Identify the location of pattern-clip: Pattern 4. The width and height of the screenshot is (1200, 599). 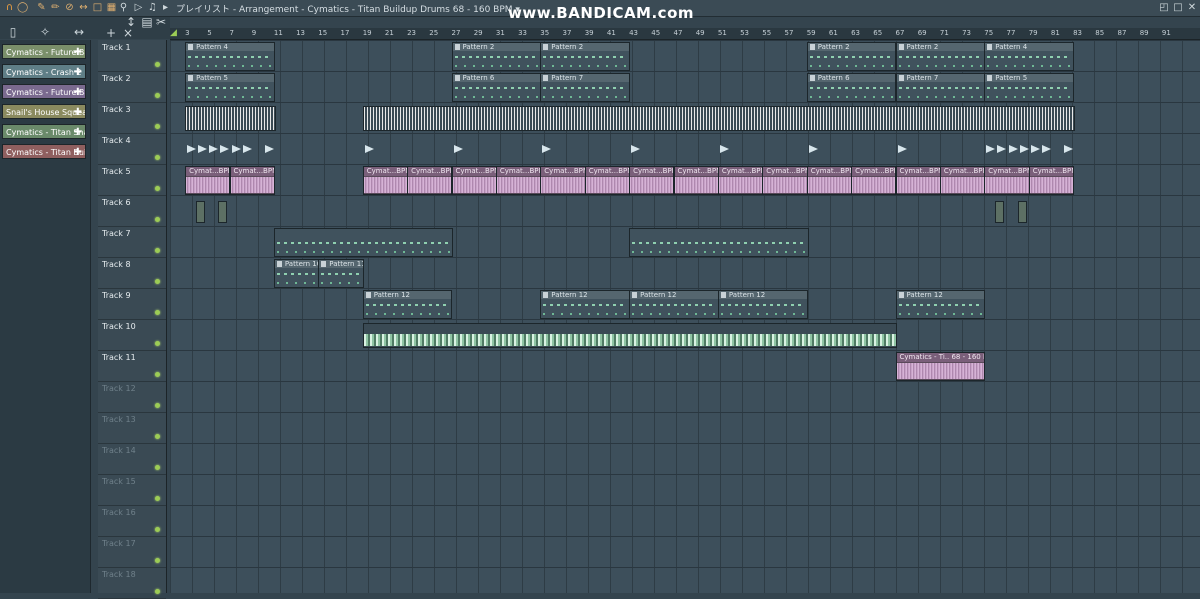
(230, 56).